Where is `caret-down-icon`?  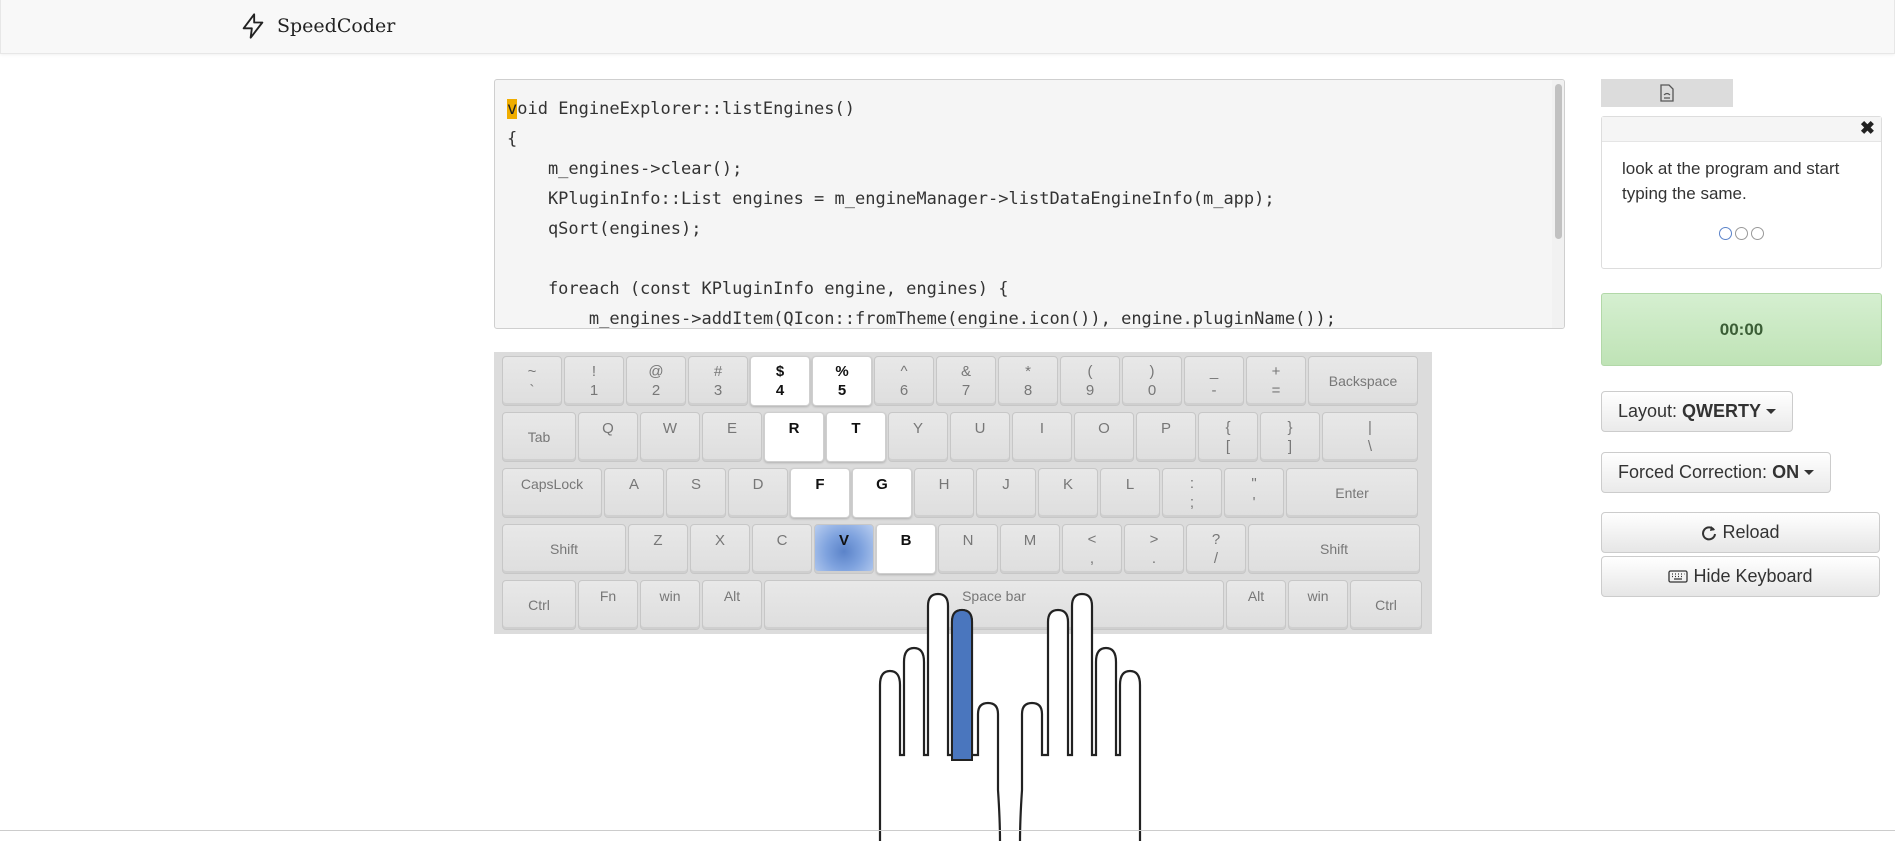
caret-down-icon is located at coordinates (1771, 411).